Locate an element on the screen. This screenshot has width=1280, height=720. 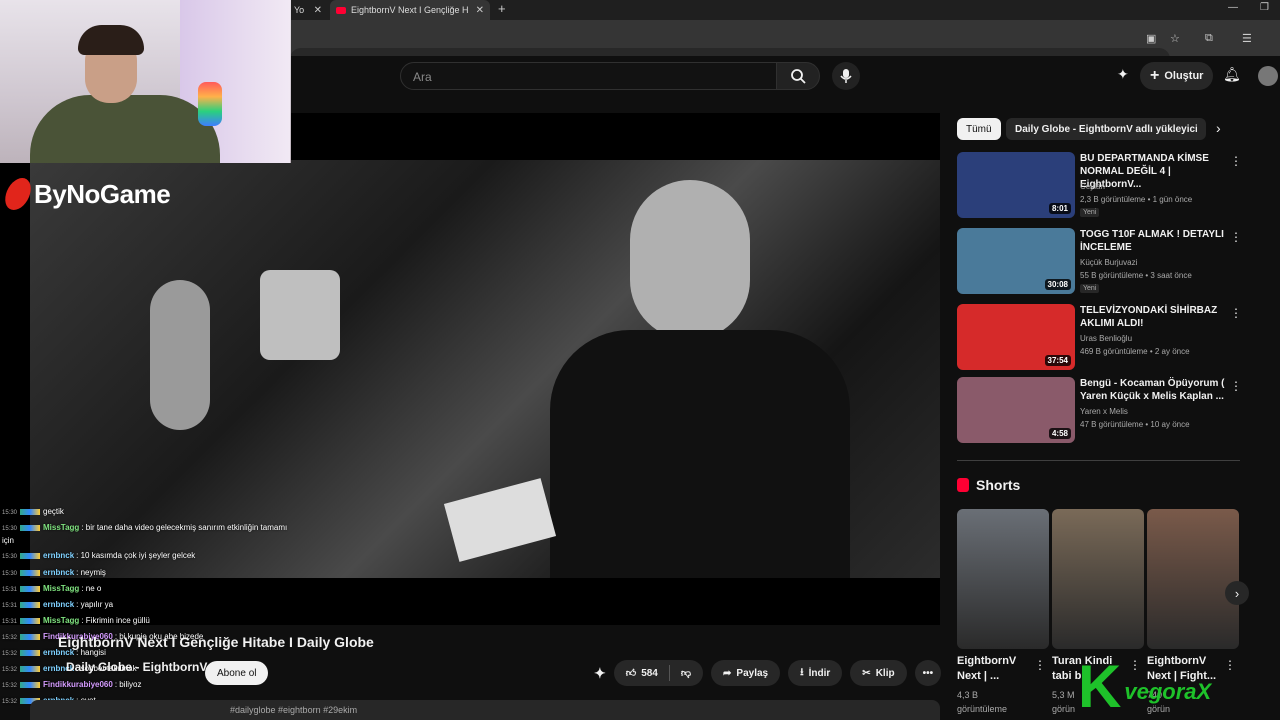
extensions-icon: ⧉ is located at coordinates (1209, 38).